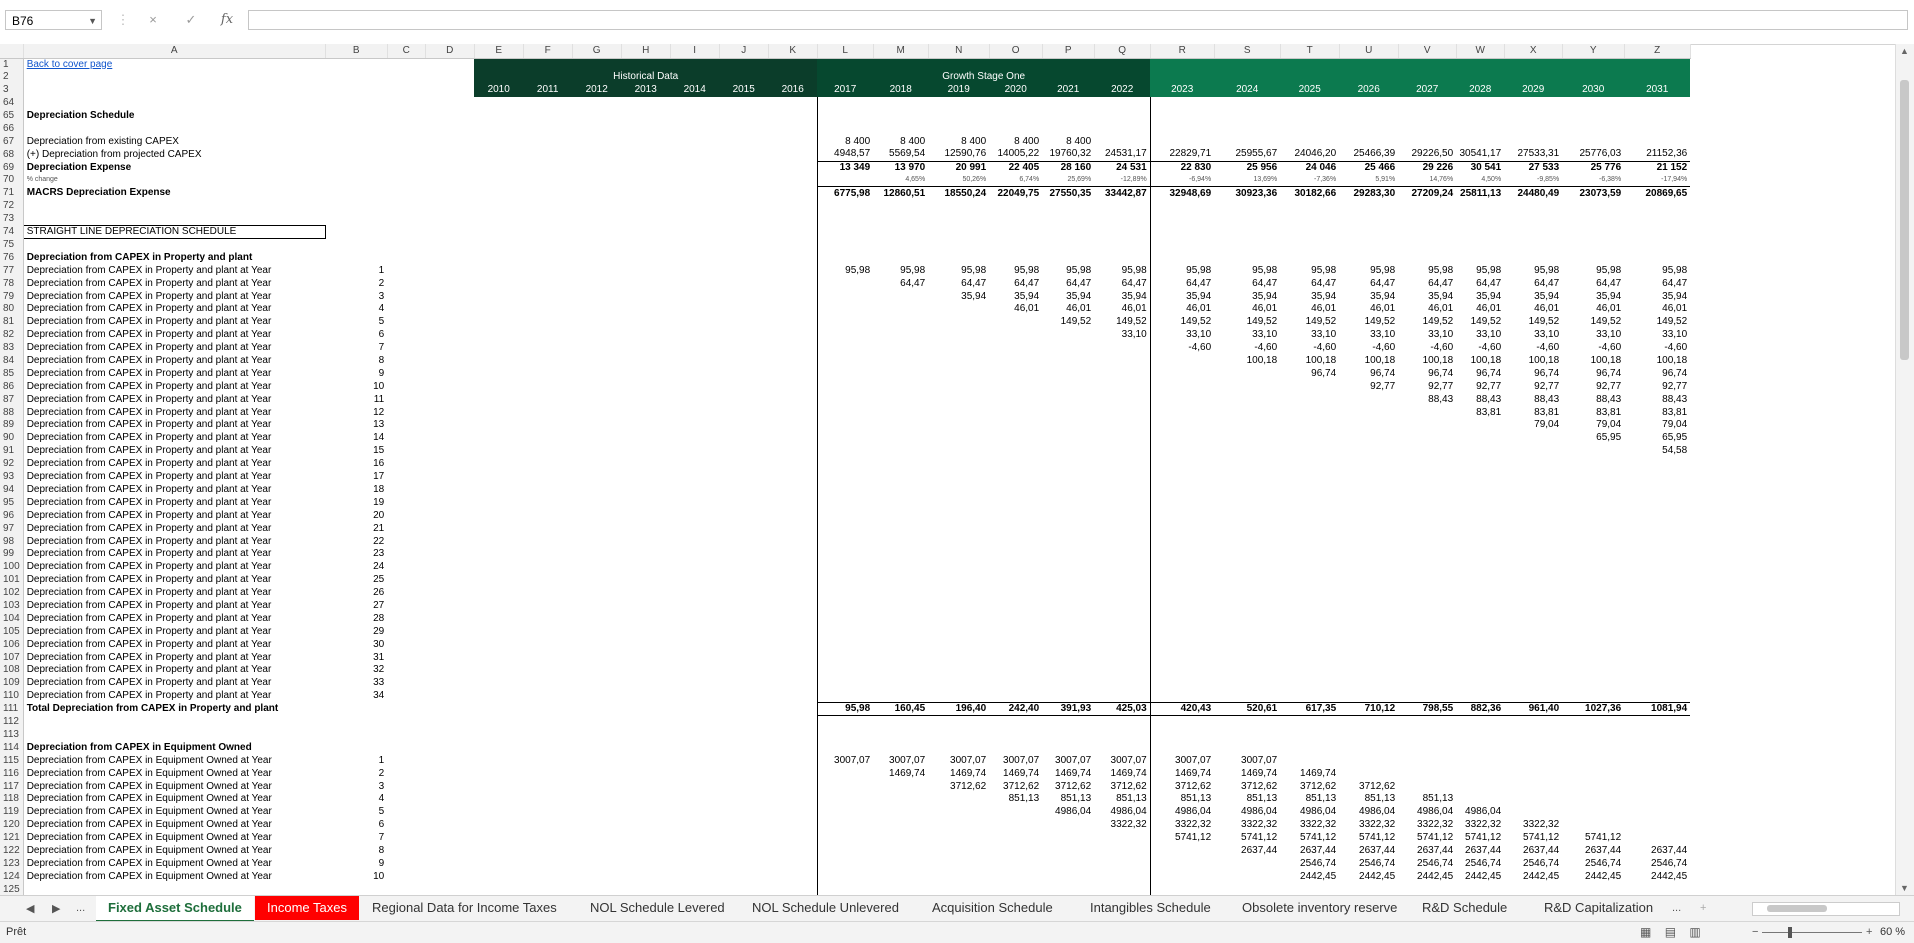 The height and width of the screenshot is (943, 1914). What do you see at coordinates (1427, 90) in the screenshot?
I see `year-header: 2027` at bounding box center [1427, 90].